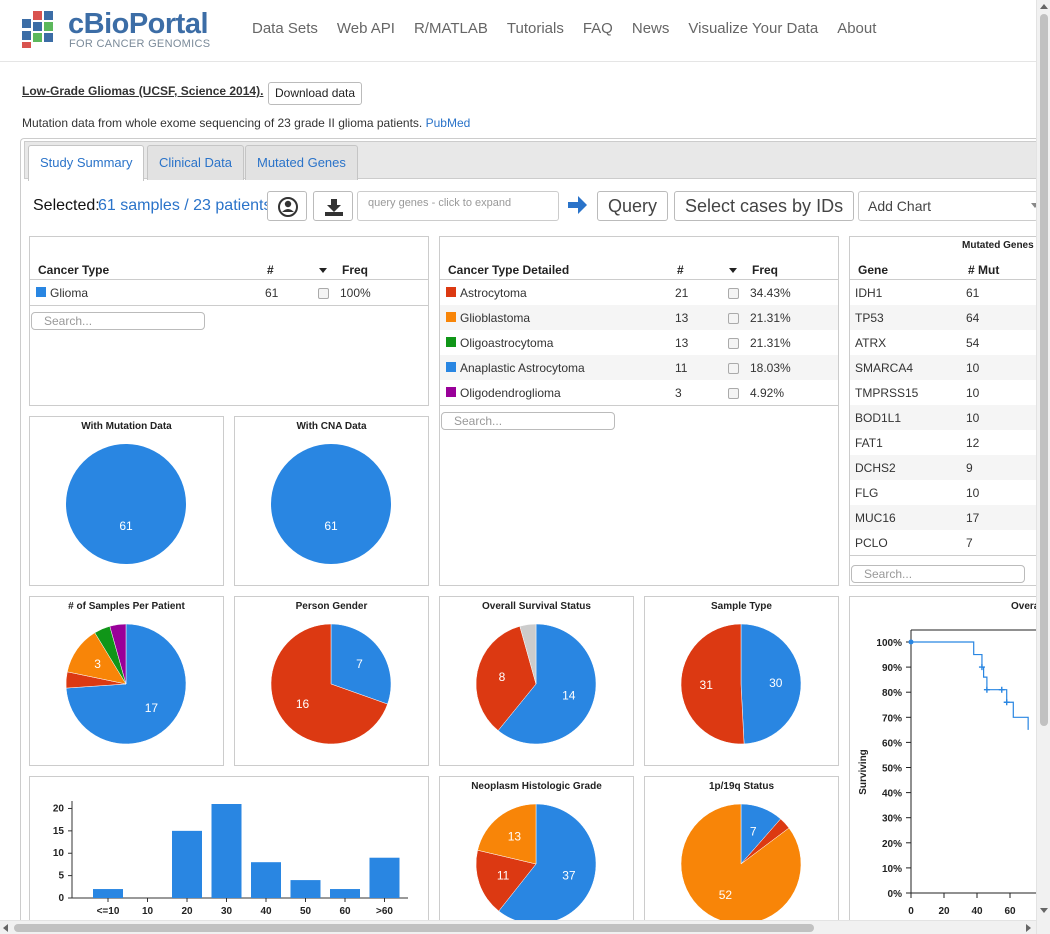  Describe the element at coordinates (970, 685) in the screenshot. I see `survival-curve` at that location.